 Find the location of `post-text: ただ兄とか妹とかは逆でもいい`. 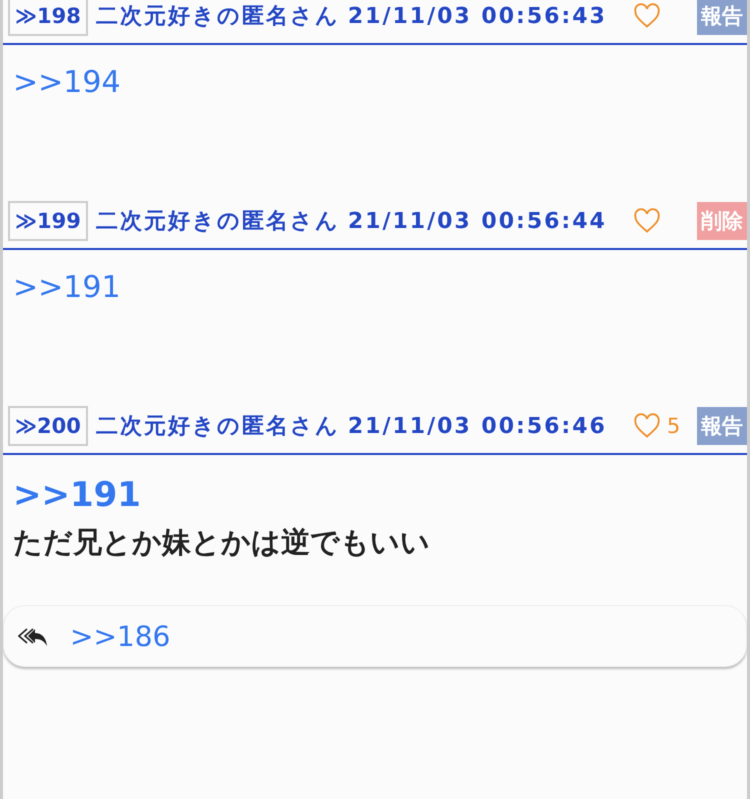

post-text: ただ兄とか妹とかは逆でもいい is located at coordinates (222, 542).